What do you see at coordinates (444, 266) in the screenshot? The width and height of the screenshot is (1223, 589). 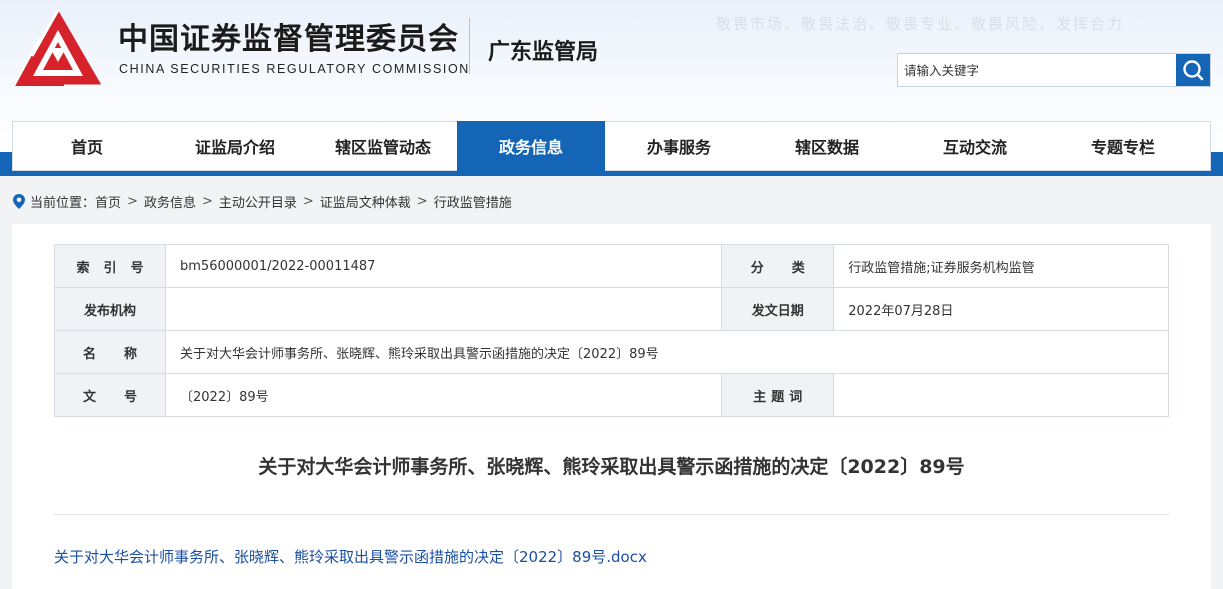 I see `index-value: bm56000001/2022-00011487` at bounding box center [444, 266].